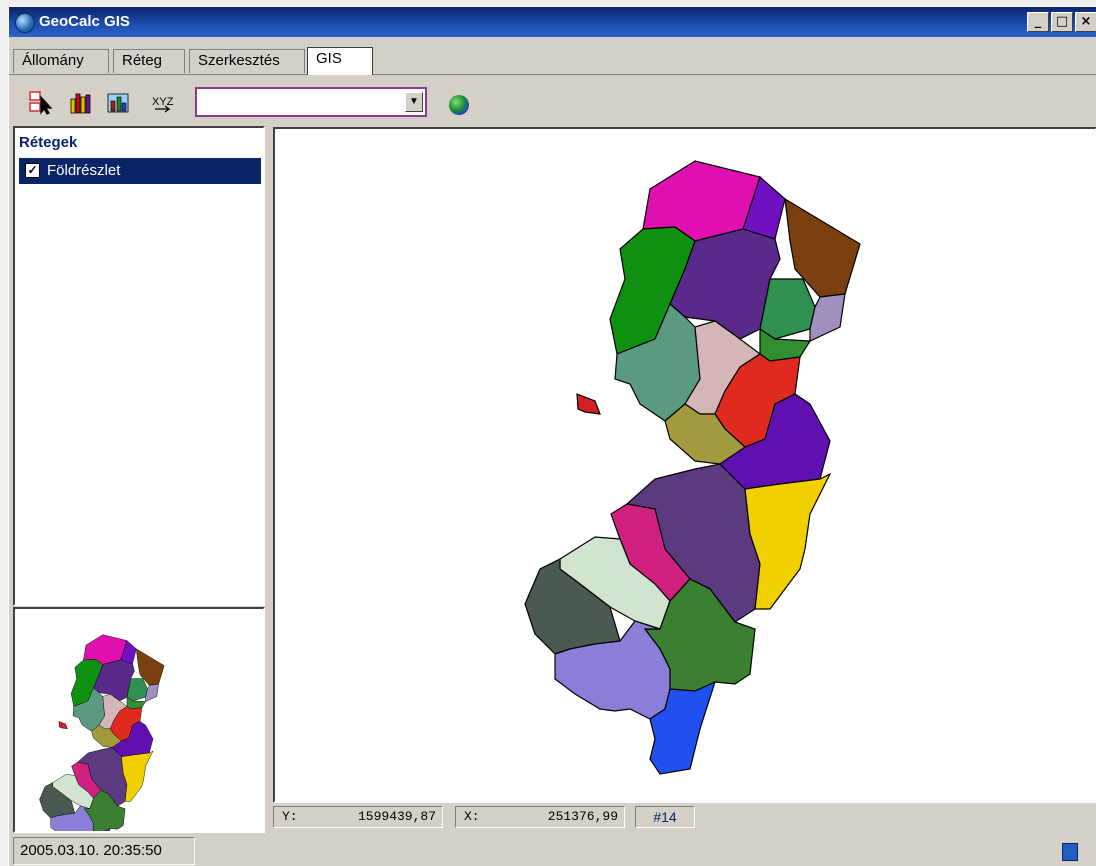 This screenshot has height=866, width=1096. What do you see at coordinates (247, 61) in the screenshot?
I see `tab-szerkesztes: Szerkesztés` at bounding box center [247, 61].